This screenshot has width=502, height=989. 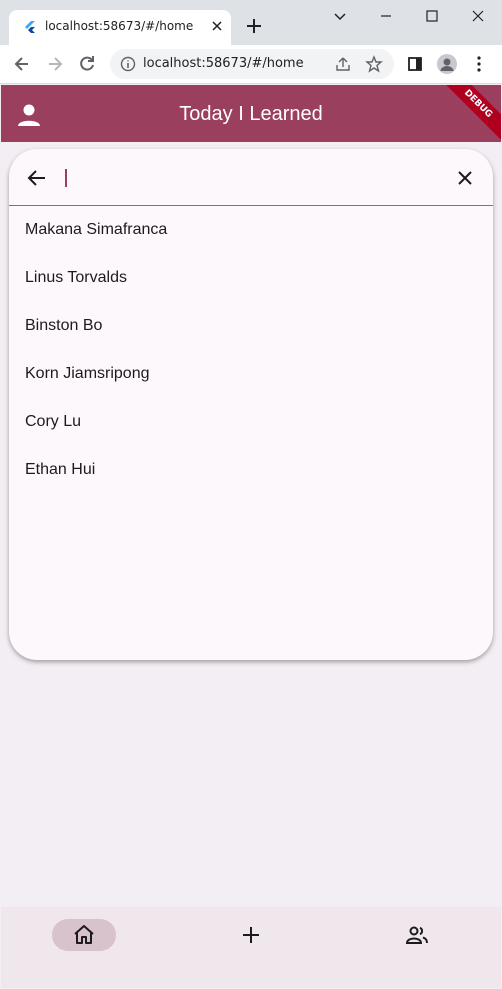 What do you see at coordinates (479, 64) in the screenshot?
I see `browser-menu-icon` at bounding box center [479, 64].